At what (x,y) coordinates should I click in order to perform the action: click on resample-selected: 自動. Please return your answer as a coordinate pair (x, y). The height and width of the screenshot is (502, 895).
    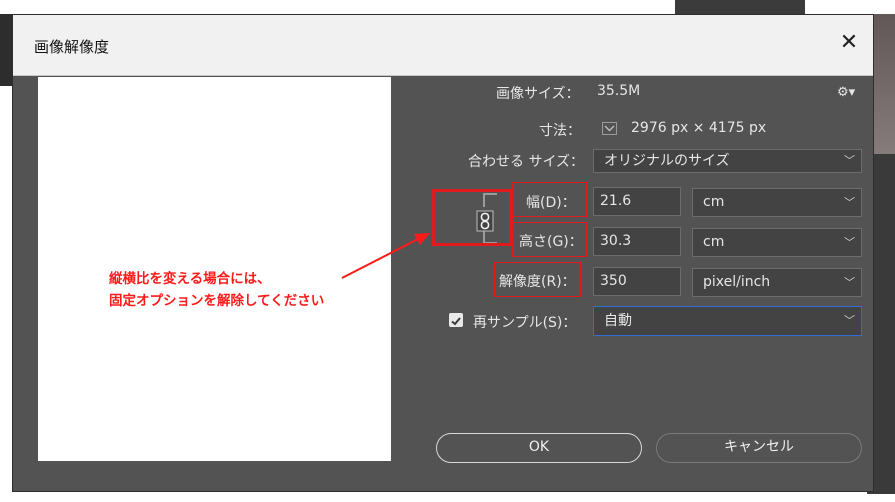
    Looking at the image, I should click on (618, 321).